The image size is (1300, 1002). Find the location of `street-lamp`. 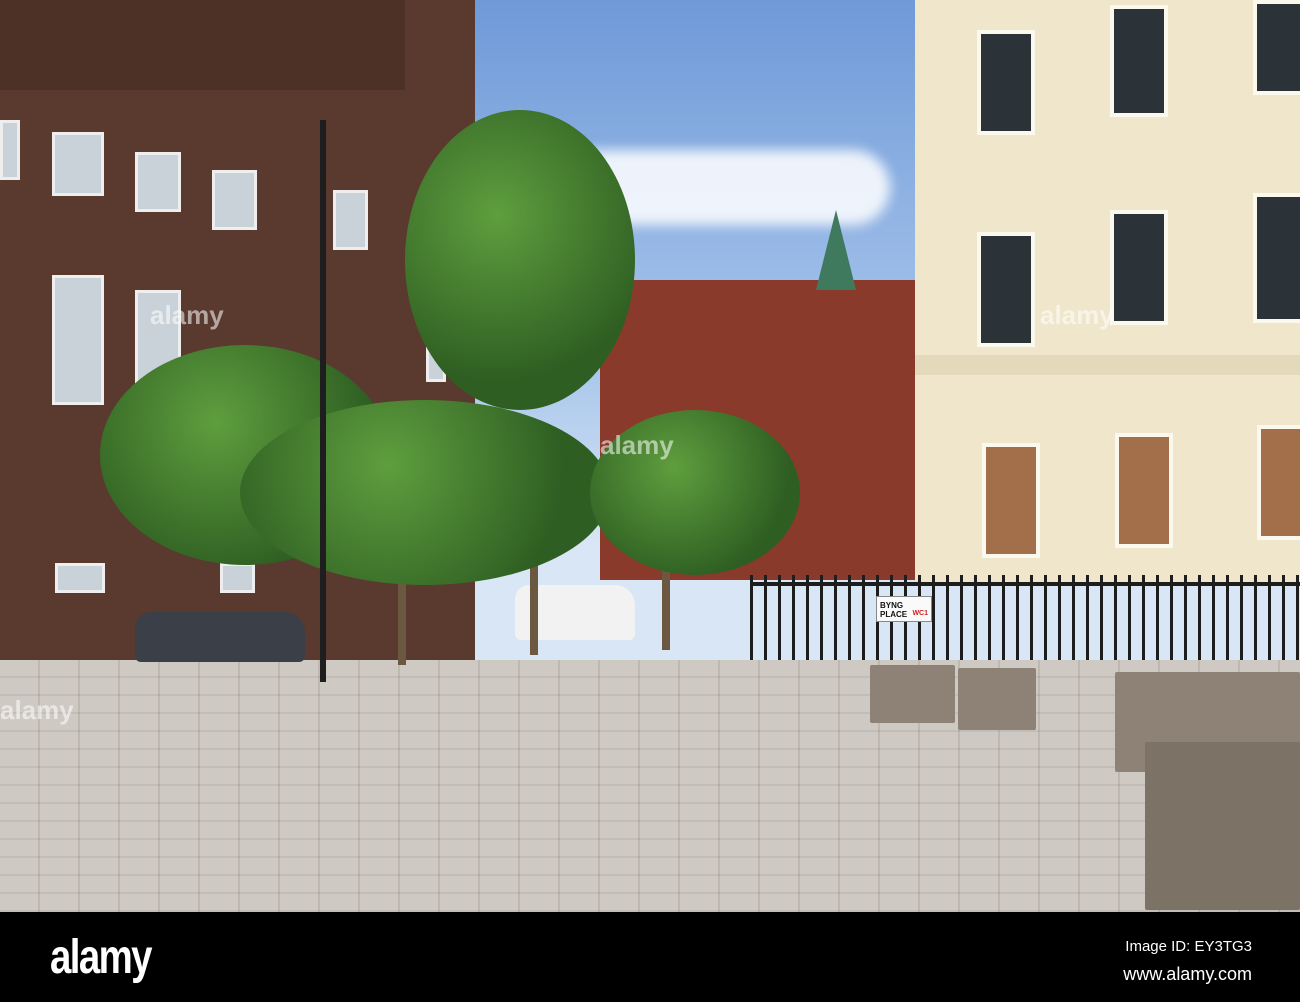

street-lamp is located at coordinates (323, 401).